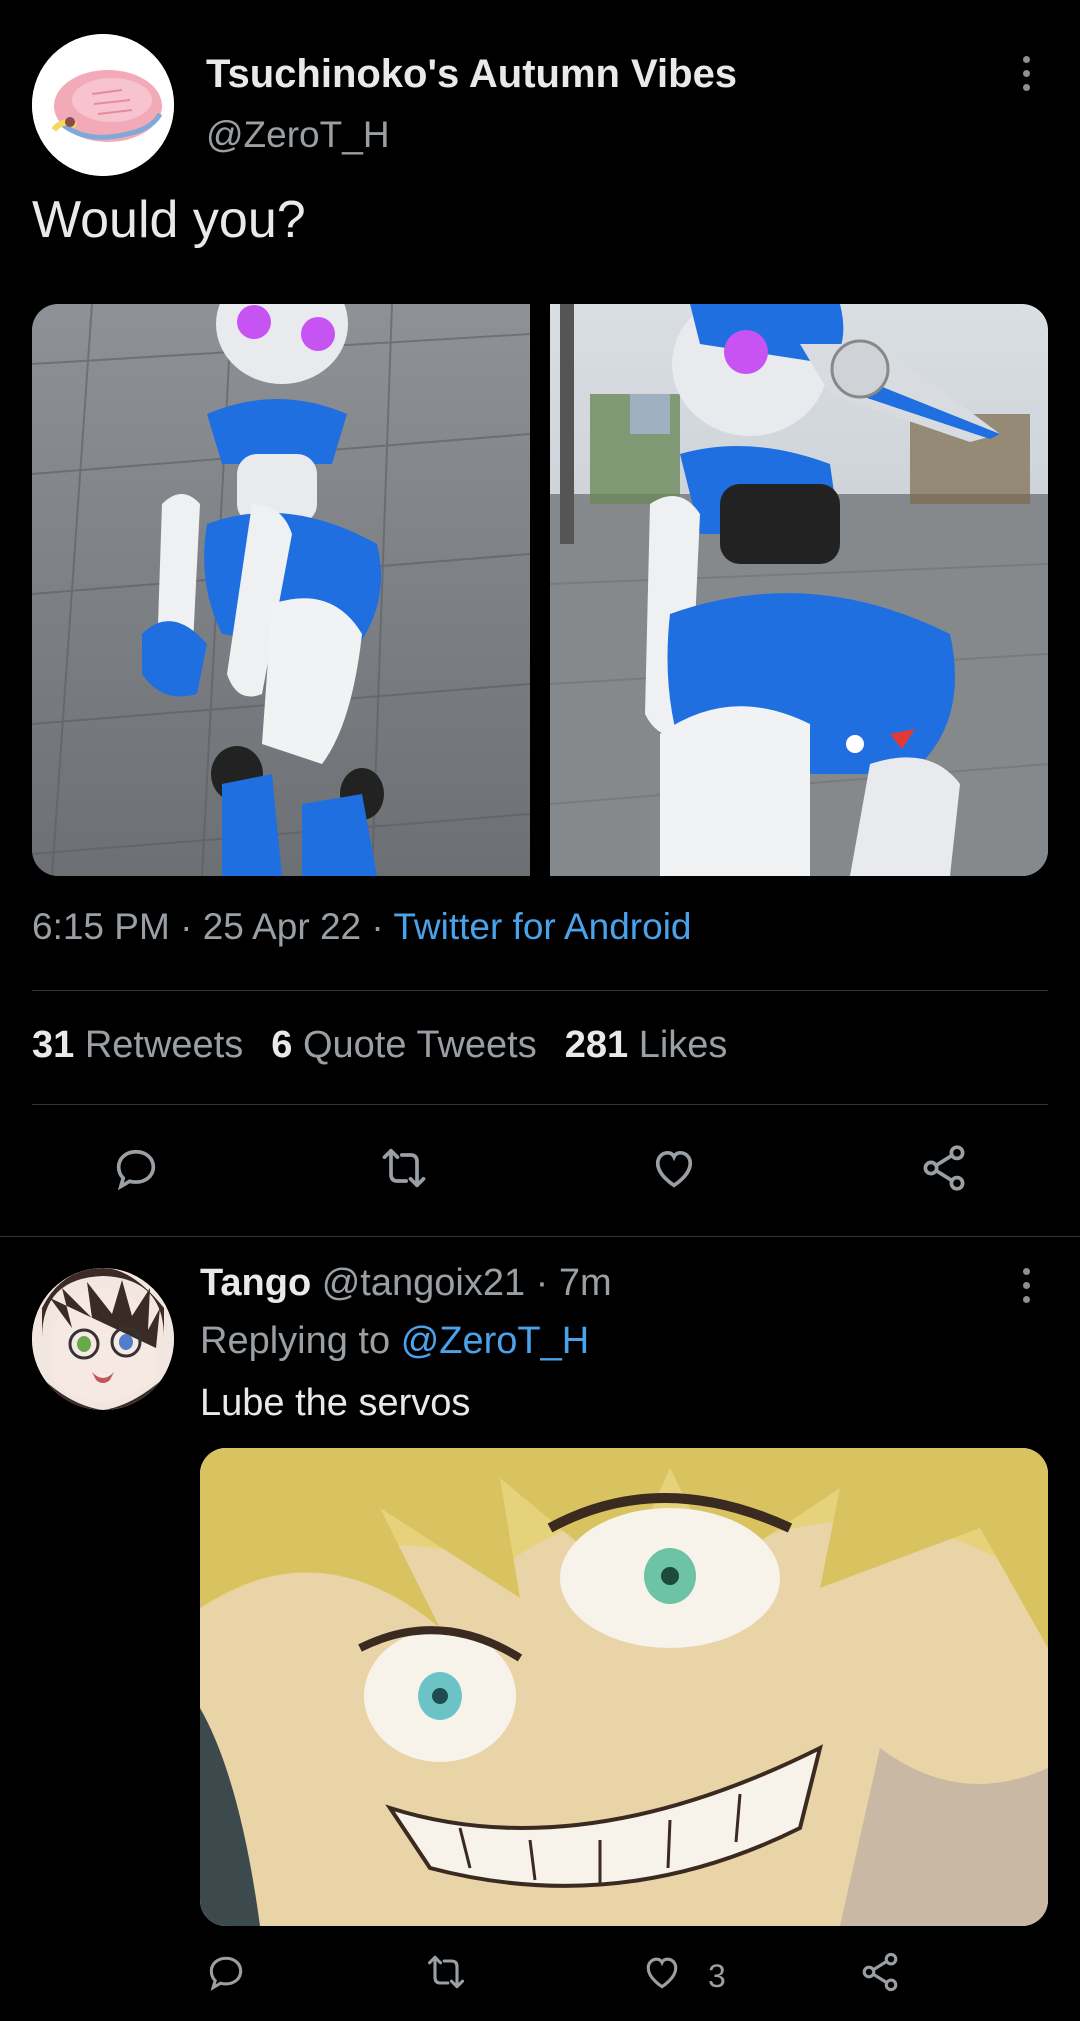 This screenshot has width=1080, height=2021. I want to click on media-image-right, so click(799, 590).